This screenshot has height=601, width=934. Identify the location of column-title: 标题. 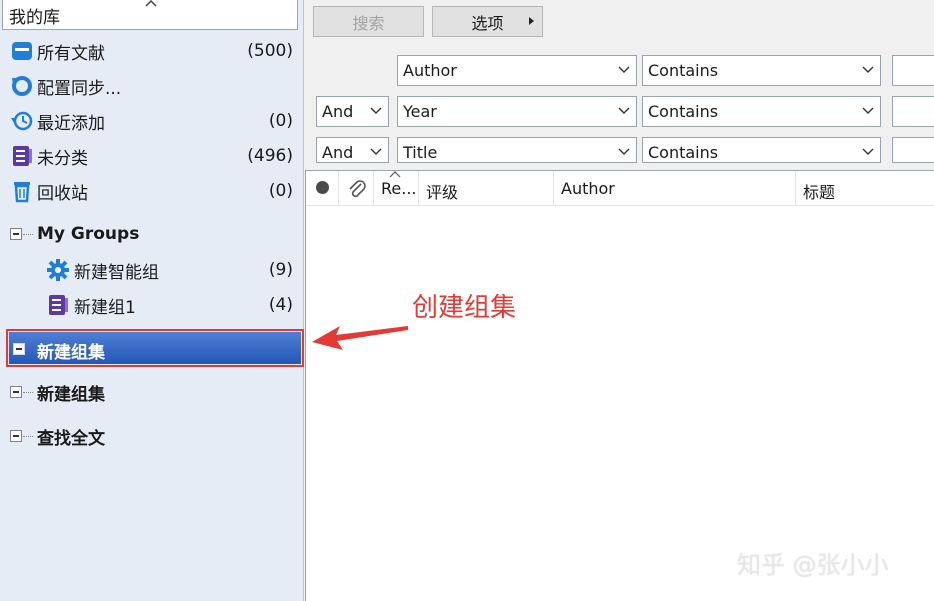
(865, 188).